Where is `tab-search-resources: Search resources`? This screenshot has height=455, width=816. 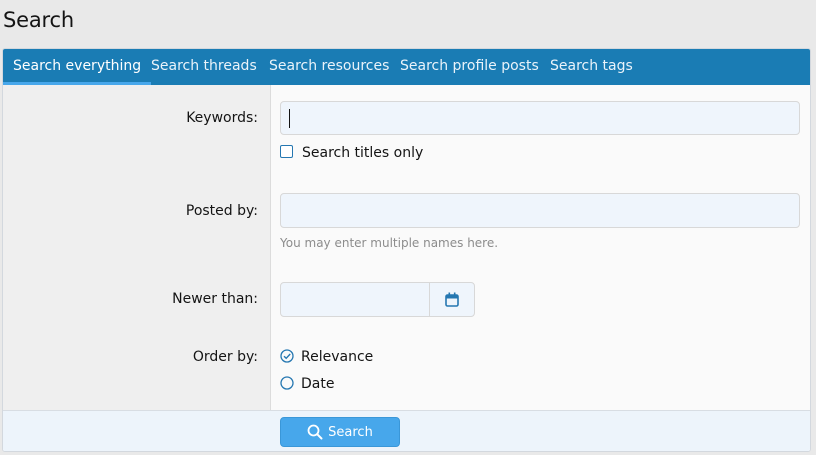 tab-search-resources: Search resources is located at coordinates (329, 67).